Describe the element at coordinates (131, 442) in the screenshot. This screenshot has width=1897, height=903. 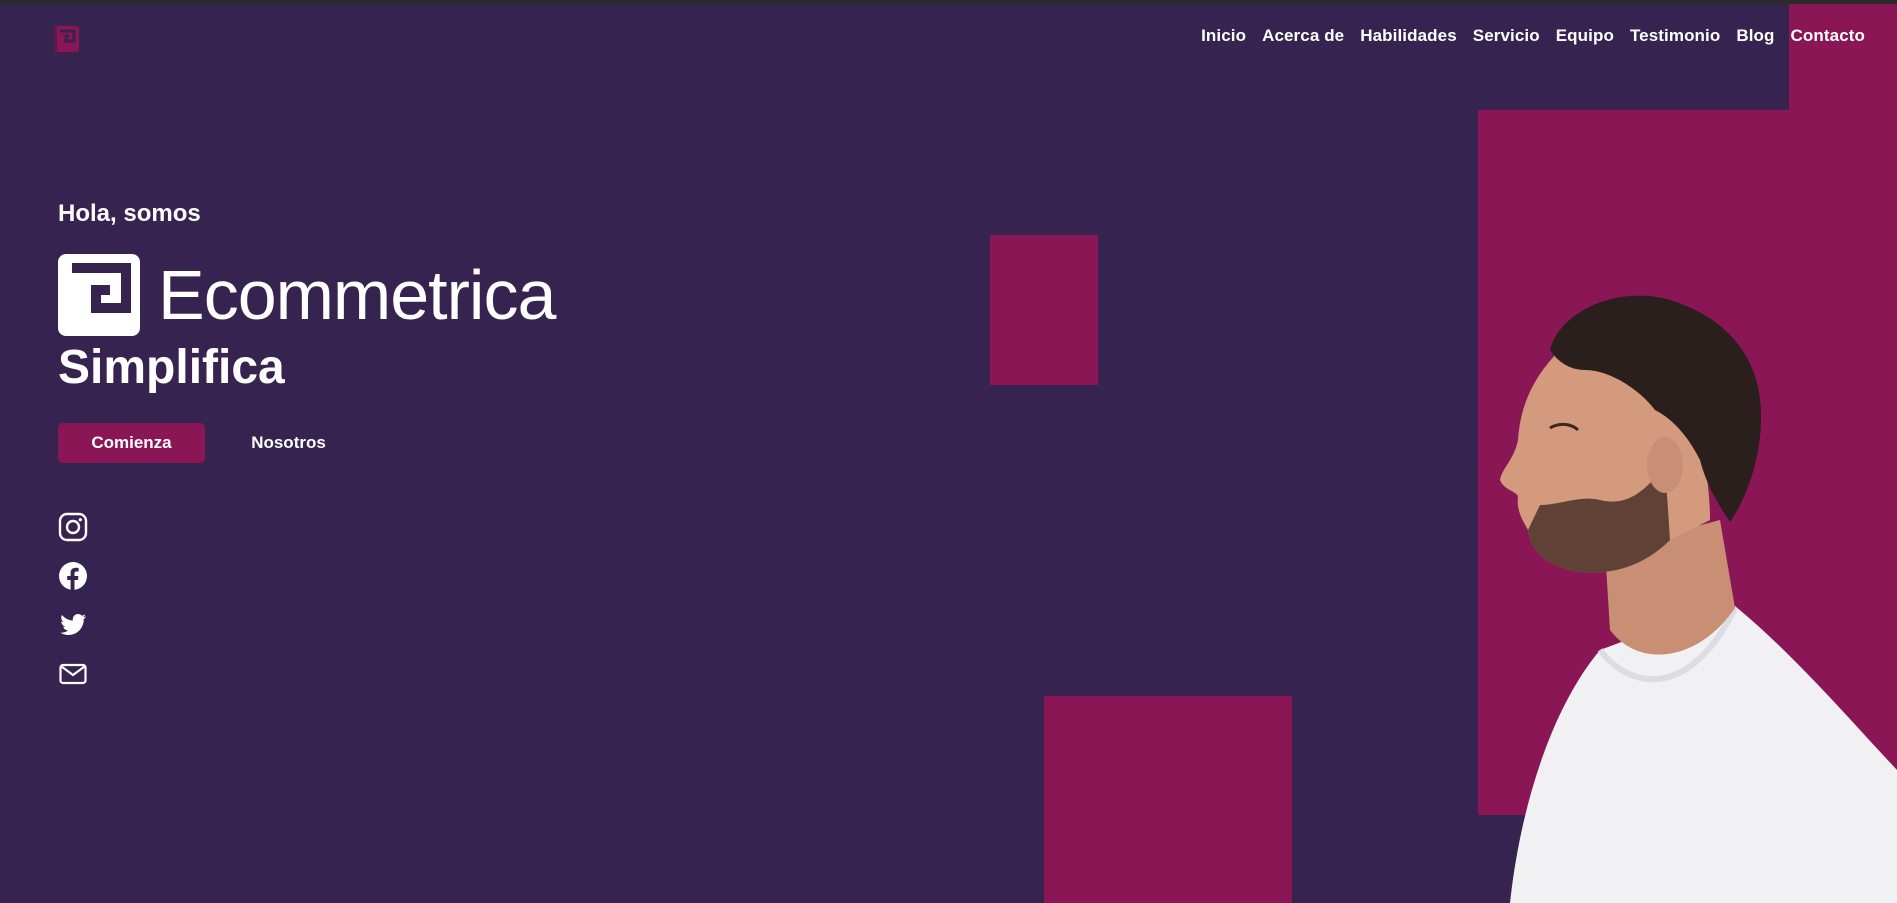
I see `start-button: Comienza` at that location.